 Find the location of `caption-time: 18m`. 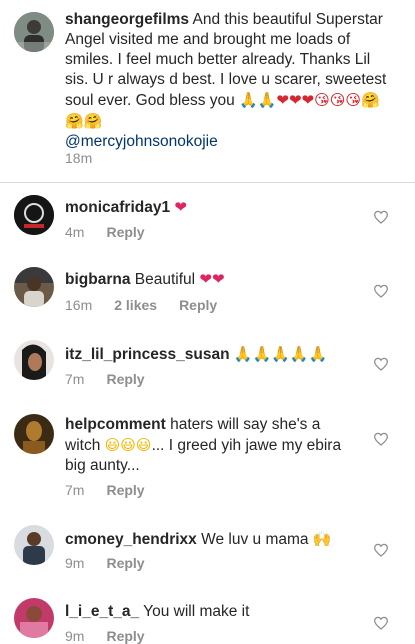

caption-time: 18m is located at coordinates (79, 158).